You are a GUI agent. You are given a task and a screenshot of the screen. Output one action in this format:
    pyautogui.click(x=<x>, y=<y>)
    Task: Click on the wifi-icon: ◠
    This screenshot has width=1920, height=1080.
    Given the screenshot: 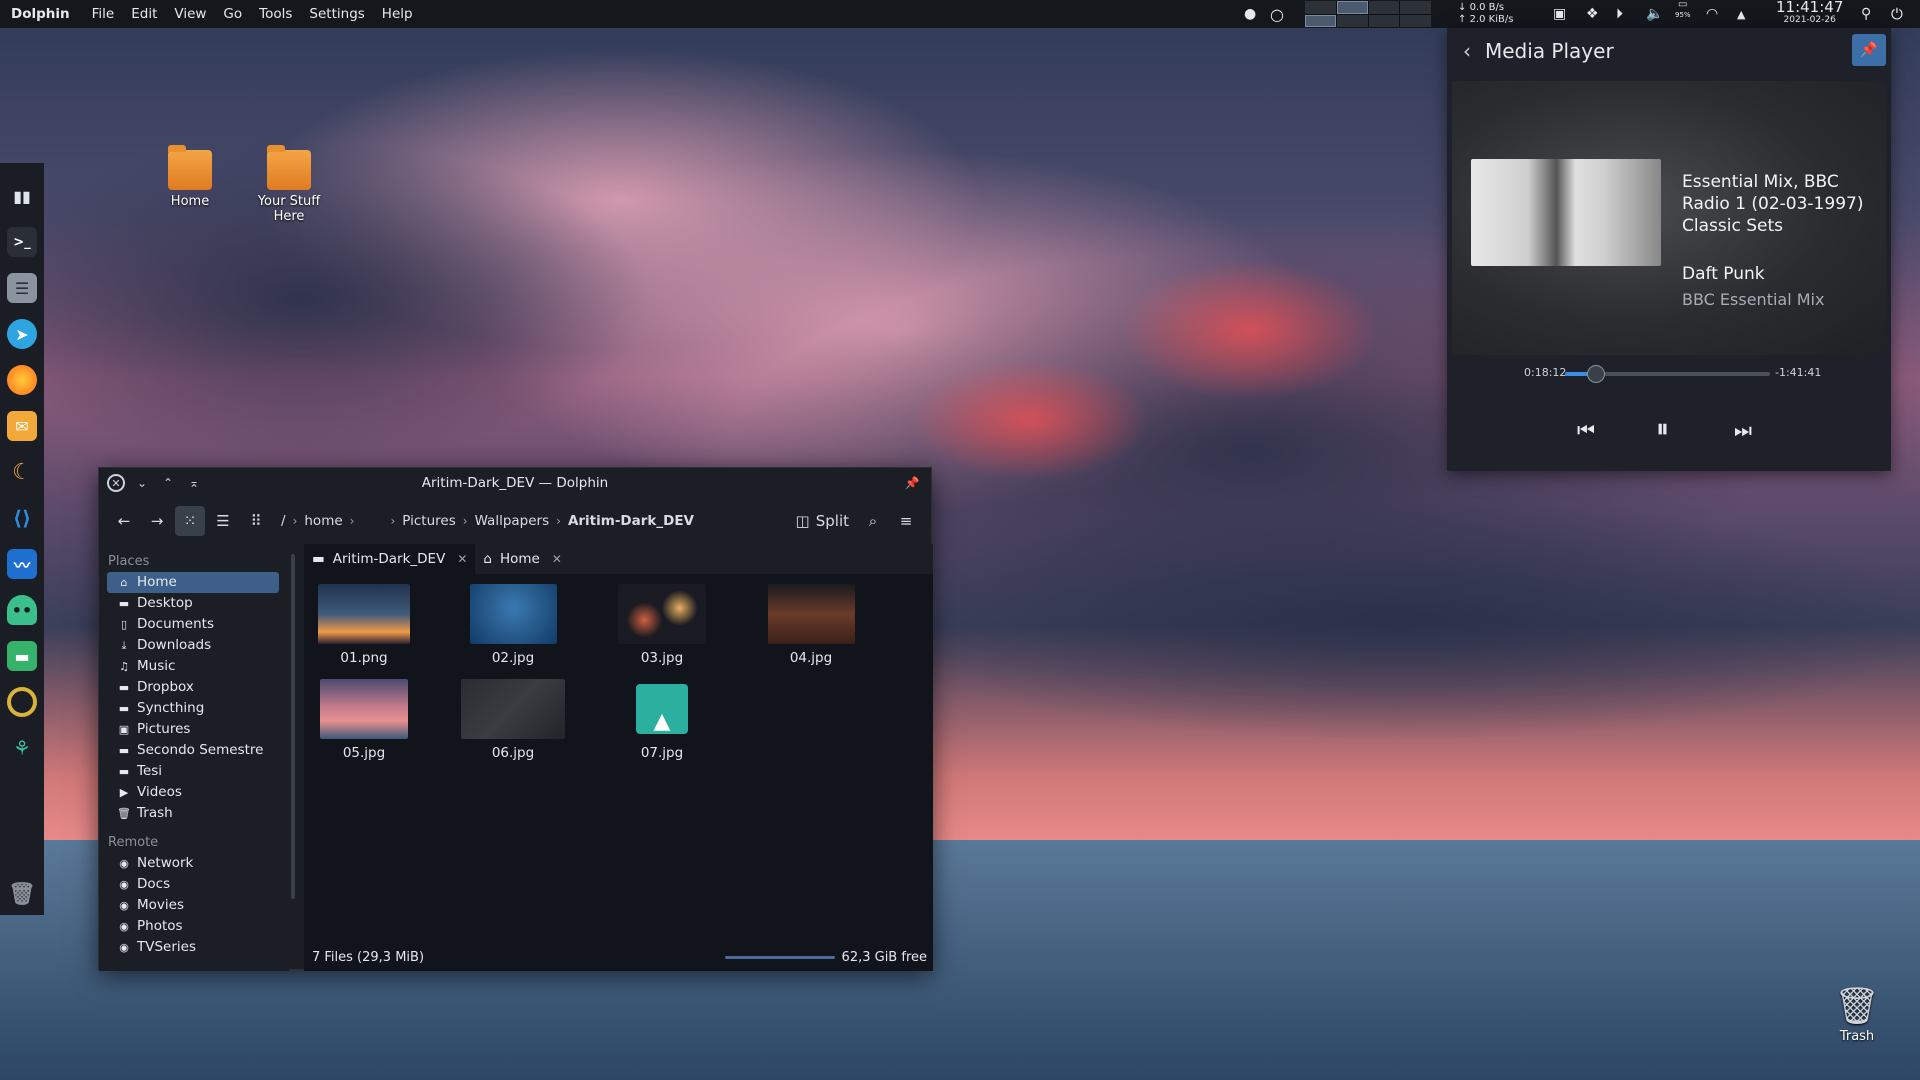 What is the action you would take?
    pyautogui.click(x=1712, y=14)
    